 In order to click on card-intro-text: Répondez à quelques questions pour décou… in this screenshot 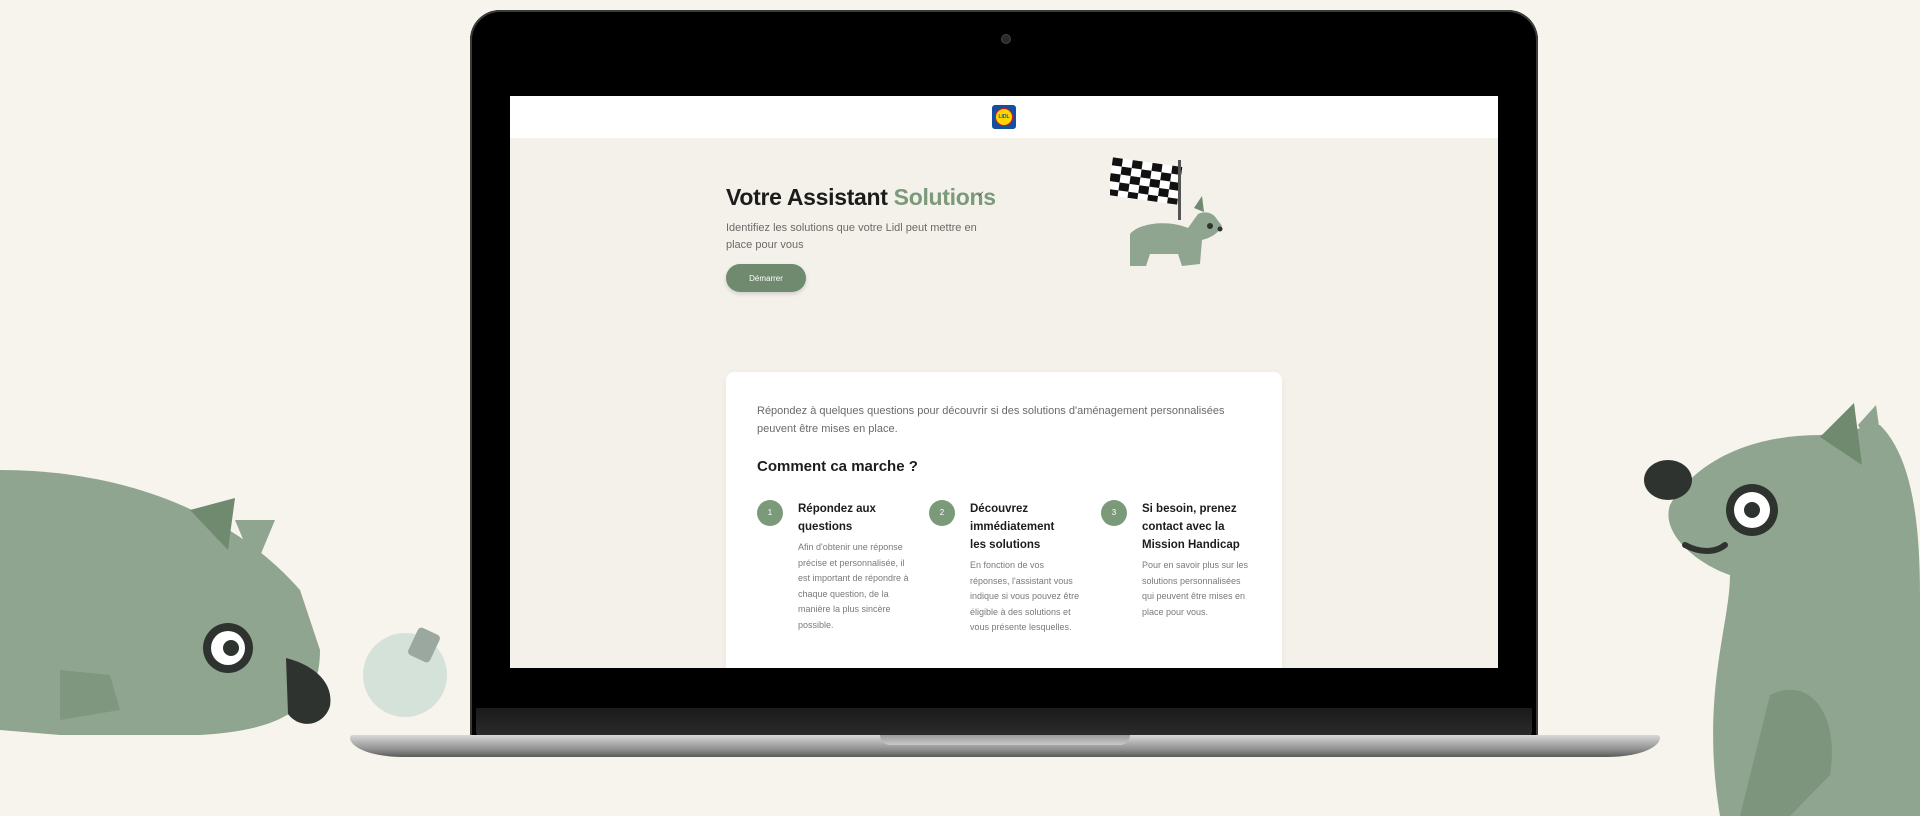, I will do `click(991, 420)`.